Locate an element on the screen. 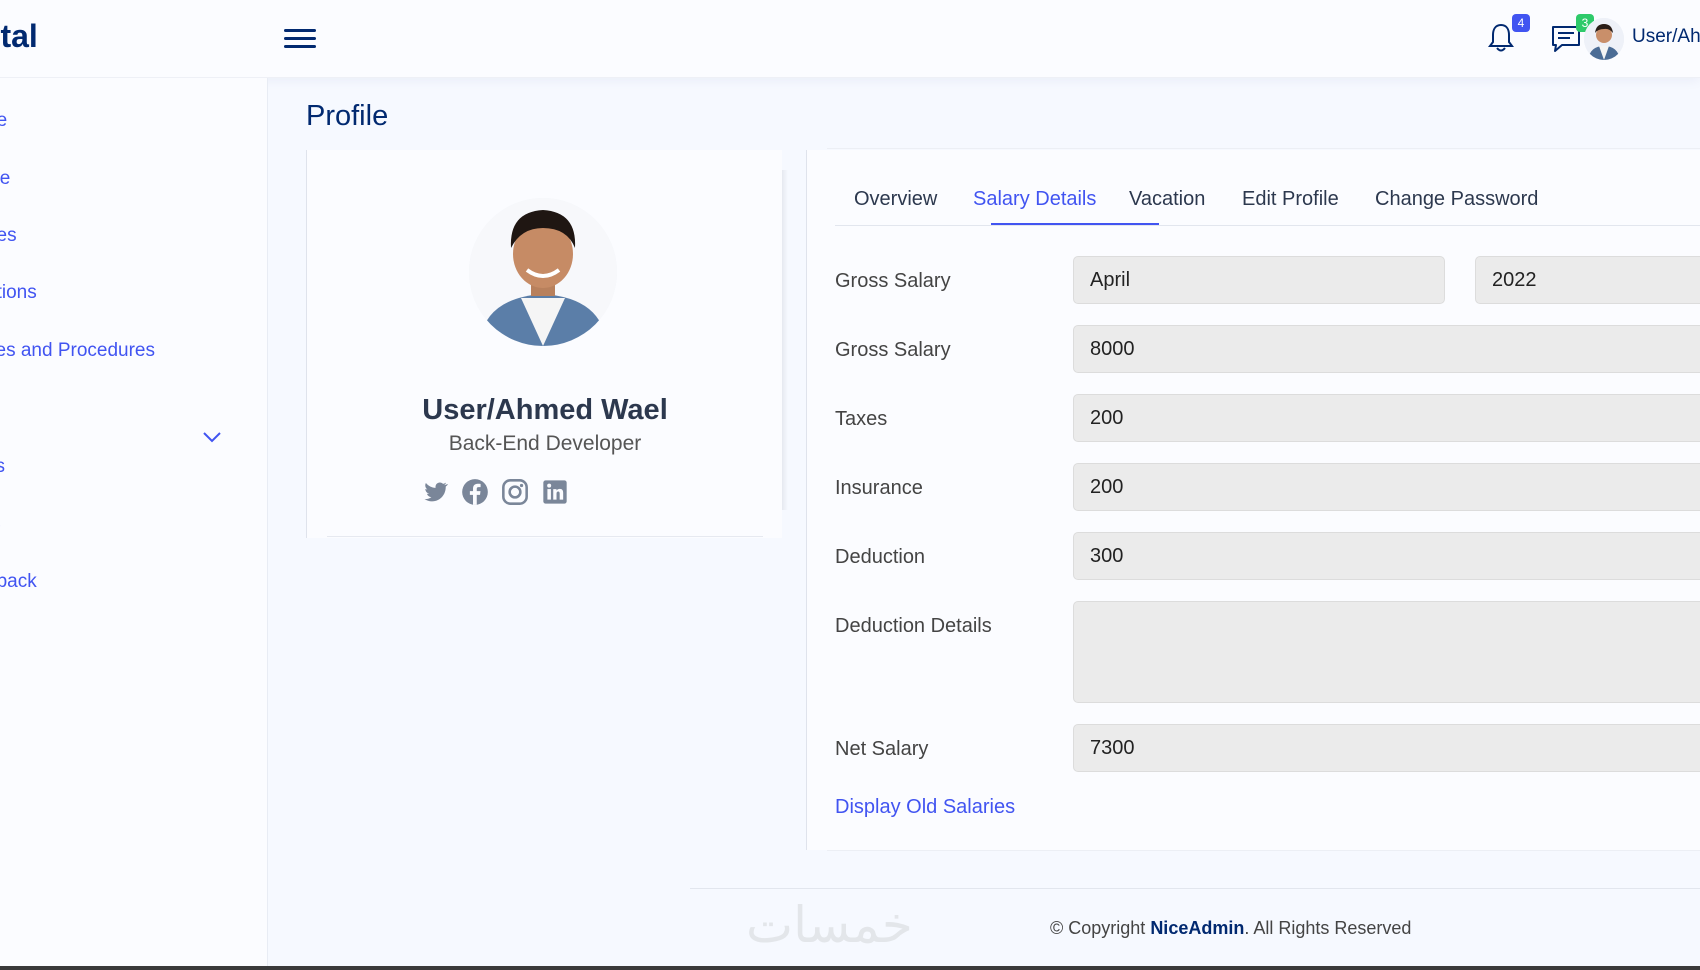 The width and height of the screenshot is (1700, 970). gross-salary-field: 8000 is located at coordinates (1386, 349).